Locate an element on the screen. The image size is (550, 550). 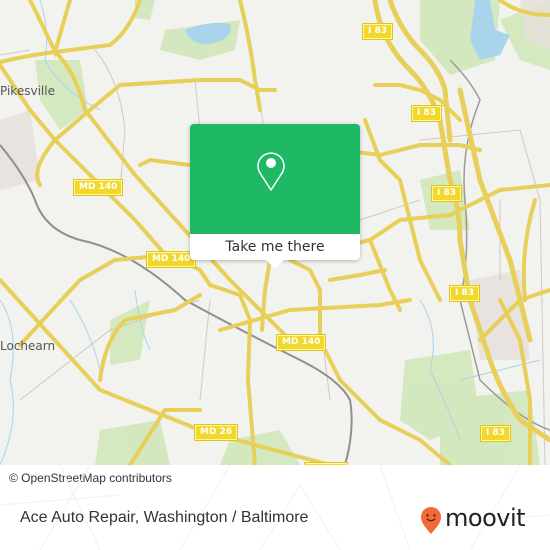
popup-pointer is located at coordinates (275, 264).